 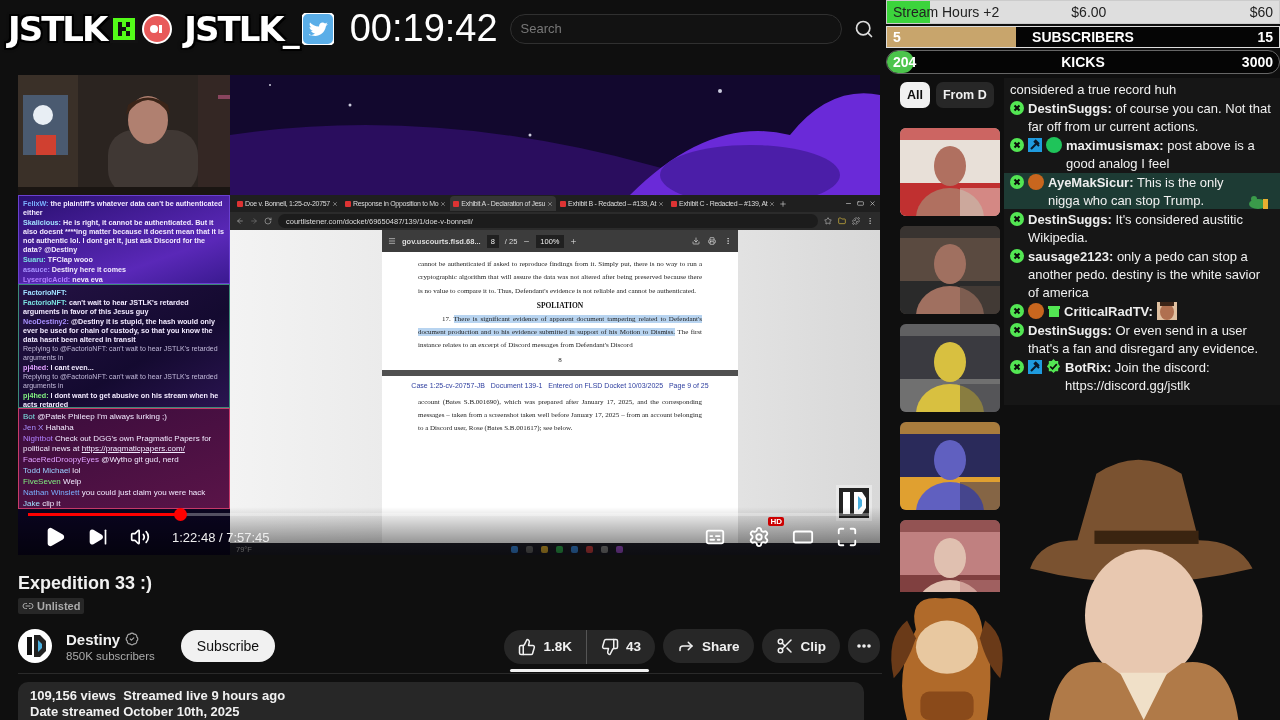 I want to click on description-box: 109,156 views Streamed live 9 hours ago Date streamed October 10th, 2025, so click(x=441, y=701).